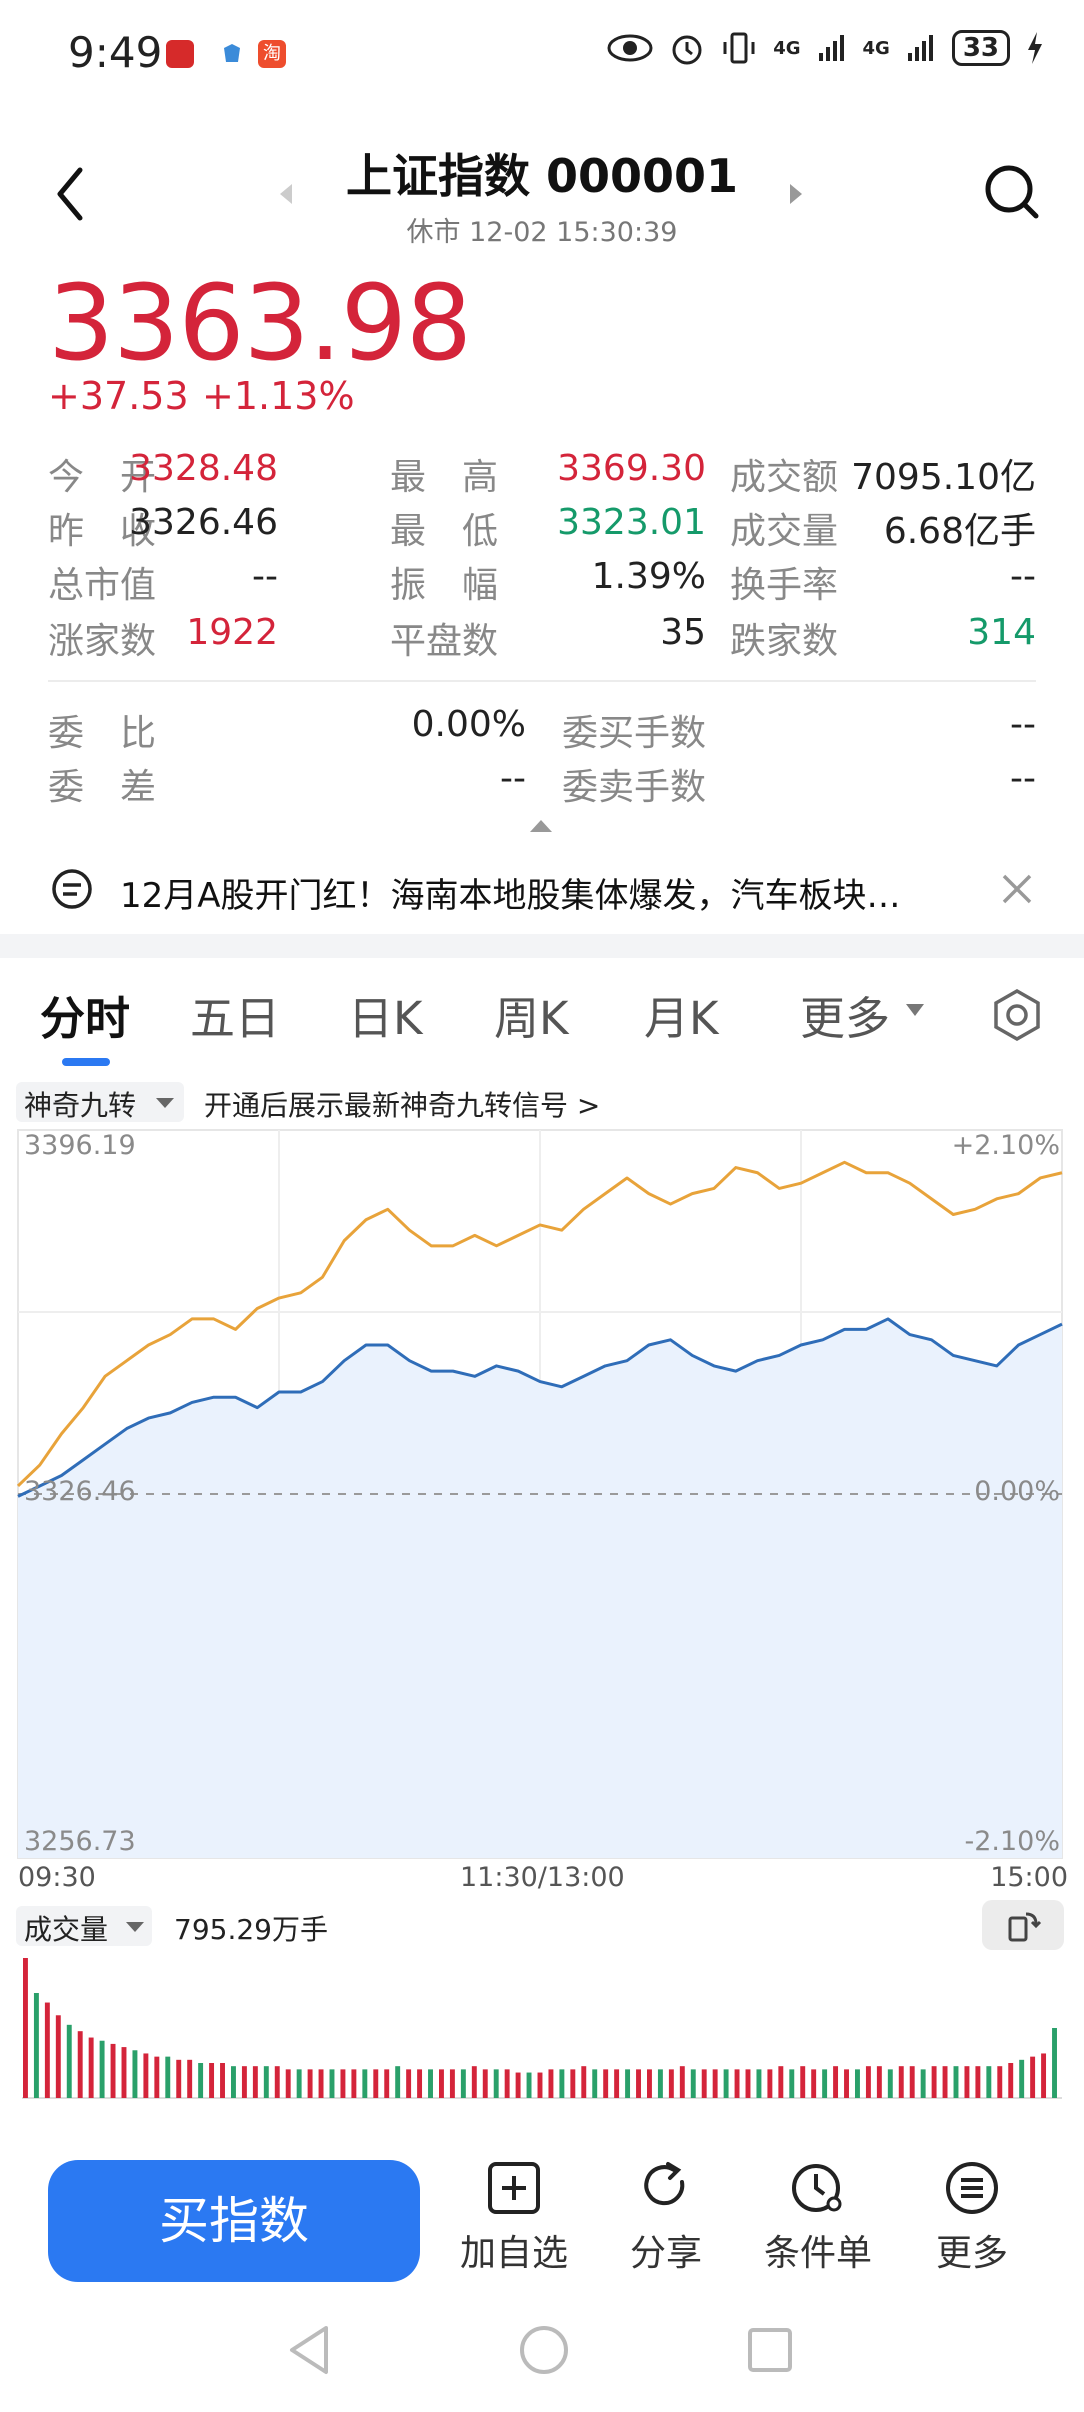 The width and height of the screenshot is (1084, 2412). What do you see at coordinates (683, 632) in the screenshot?
I see `stat-value: 35` at bounding box center [683, 632].